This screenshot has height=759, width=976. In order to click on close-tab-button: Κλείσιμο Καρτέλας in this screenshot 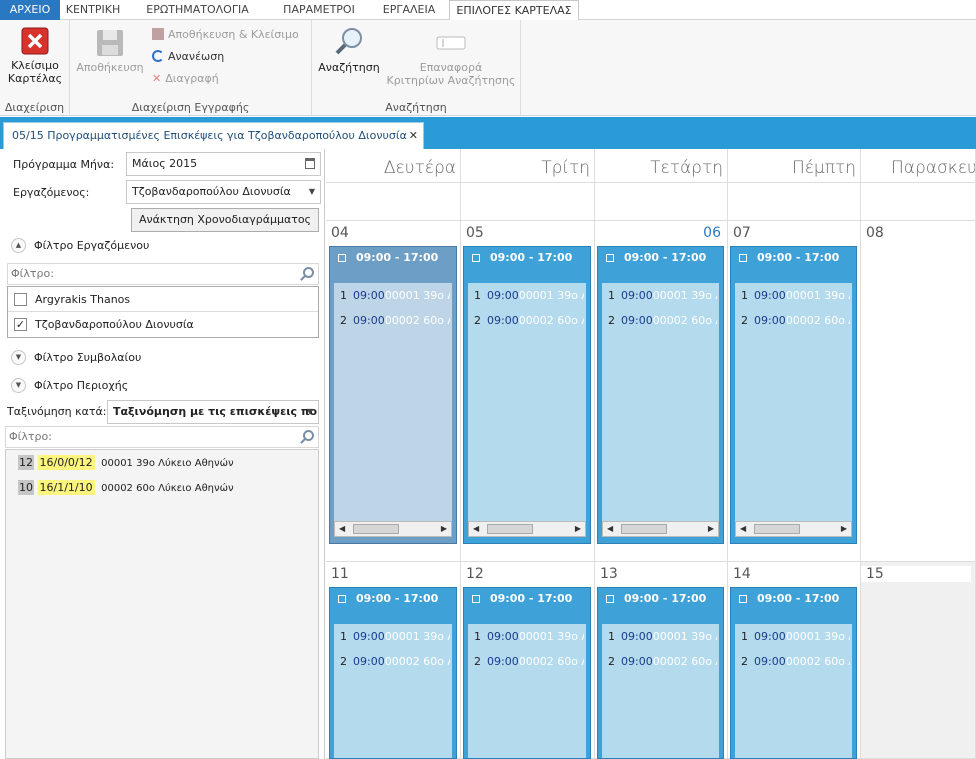, I will do `click(35, 55)`.